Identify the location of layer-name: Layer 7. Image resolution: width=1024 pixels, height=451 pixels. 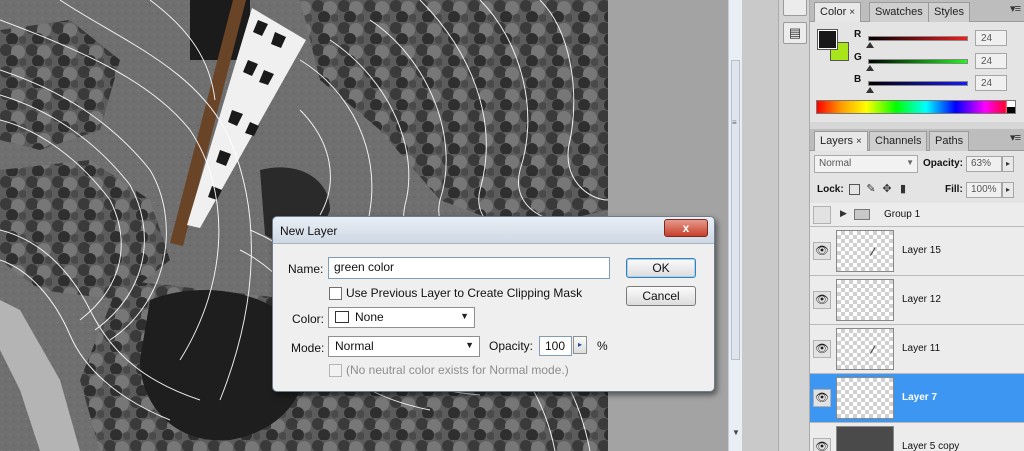
(920, 397).